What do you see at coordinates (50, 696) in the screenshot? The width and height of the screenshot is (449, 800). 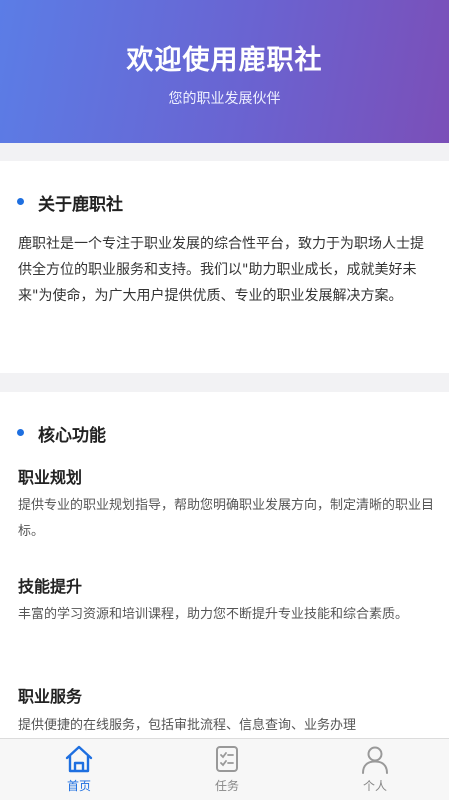 I see `feature-title-career-services: 职业服务` at bounding box center [50, 696].